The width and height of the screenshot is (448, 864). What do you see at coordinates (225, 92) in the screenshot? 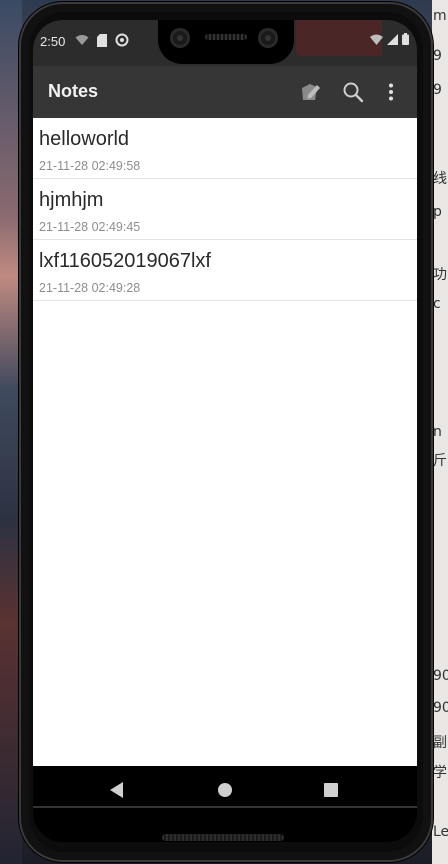
I see `app-bar: Notes` at bounding box center [225, 92].